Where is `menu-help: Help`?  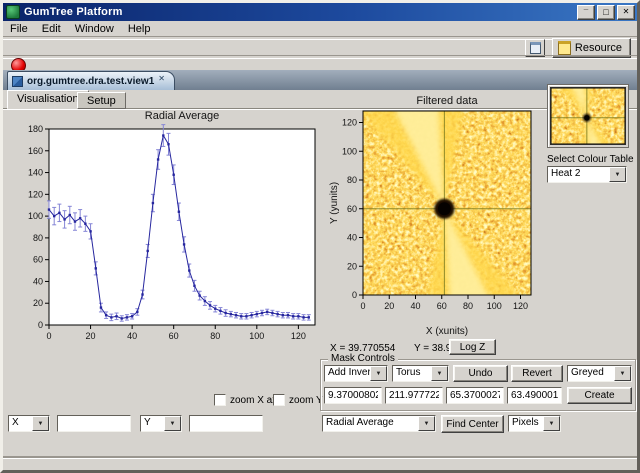
menu-help: Help is located at coordinates (139, 29).